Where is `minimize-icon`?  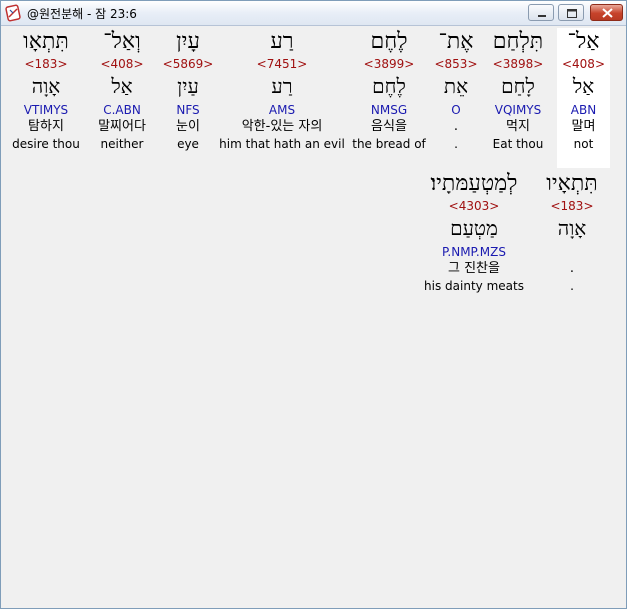
minimize-icon is located at coordinates (542, 16).